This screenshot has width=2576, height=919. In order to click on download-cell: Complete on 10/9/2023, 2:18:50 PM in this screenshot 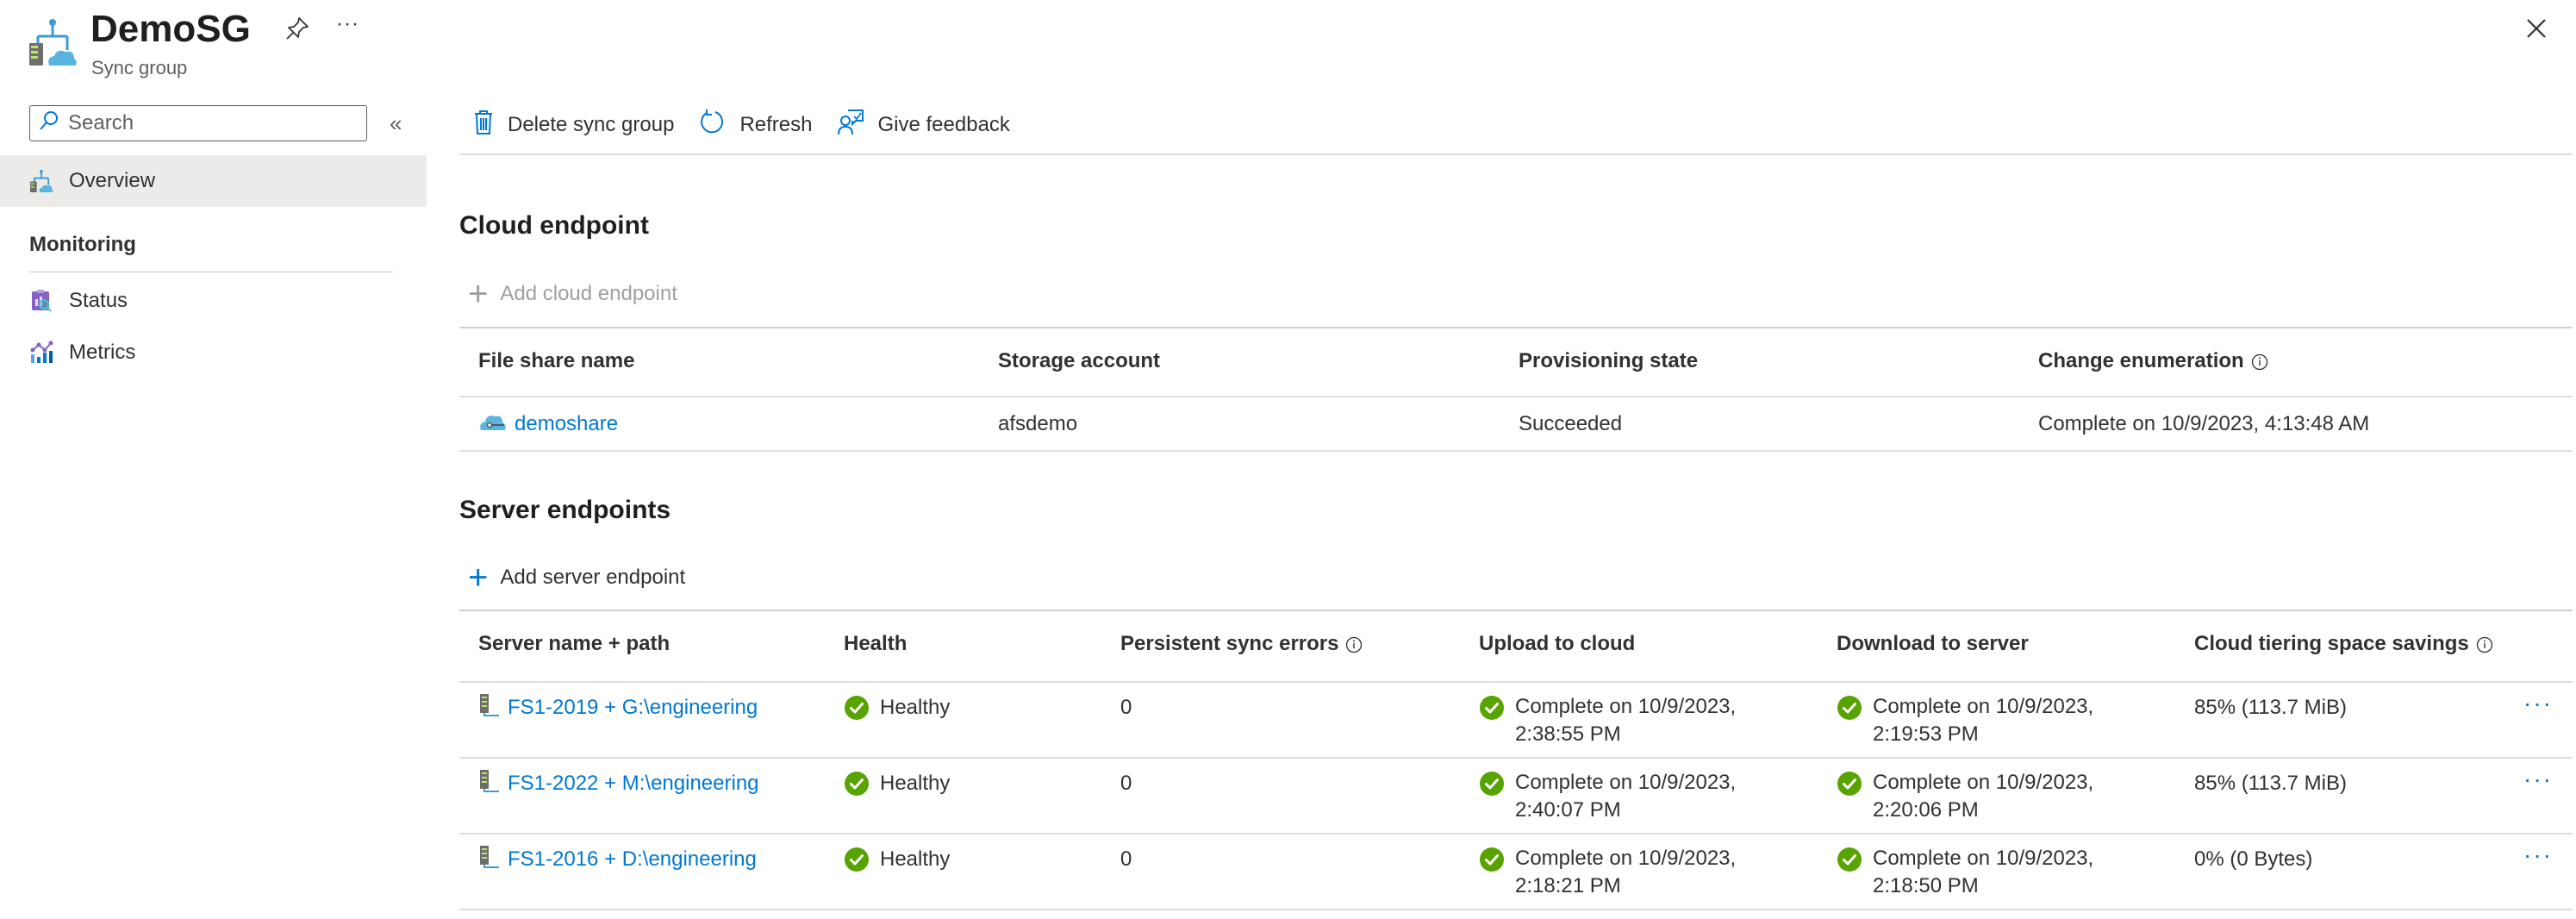, I will do `click(1965, 872)`.